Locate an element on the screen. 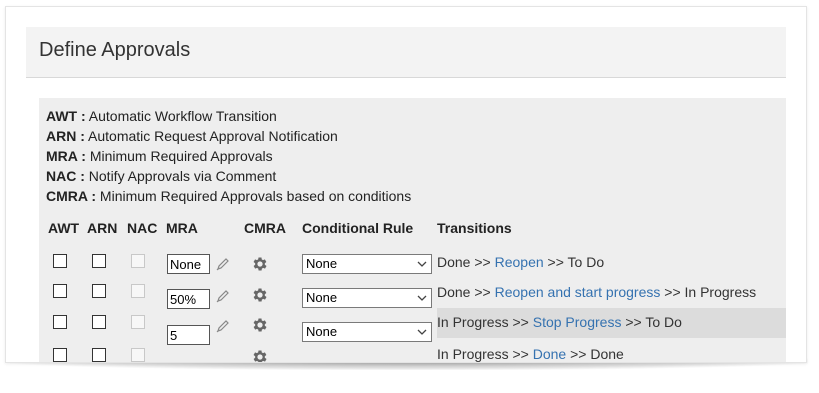 Image resolution: width=819 pixels, height=393 pixels. transition-label: In Progress >> Done >> Done is located at coordinates (530, 354).